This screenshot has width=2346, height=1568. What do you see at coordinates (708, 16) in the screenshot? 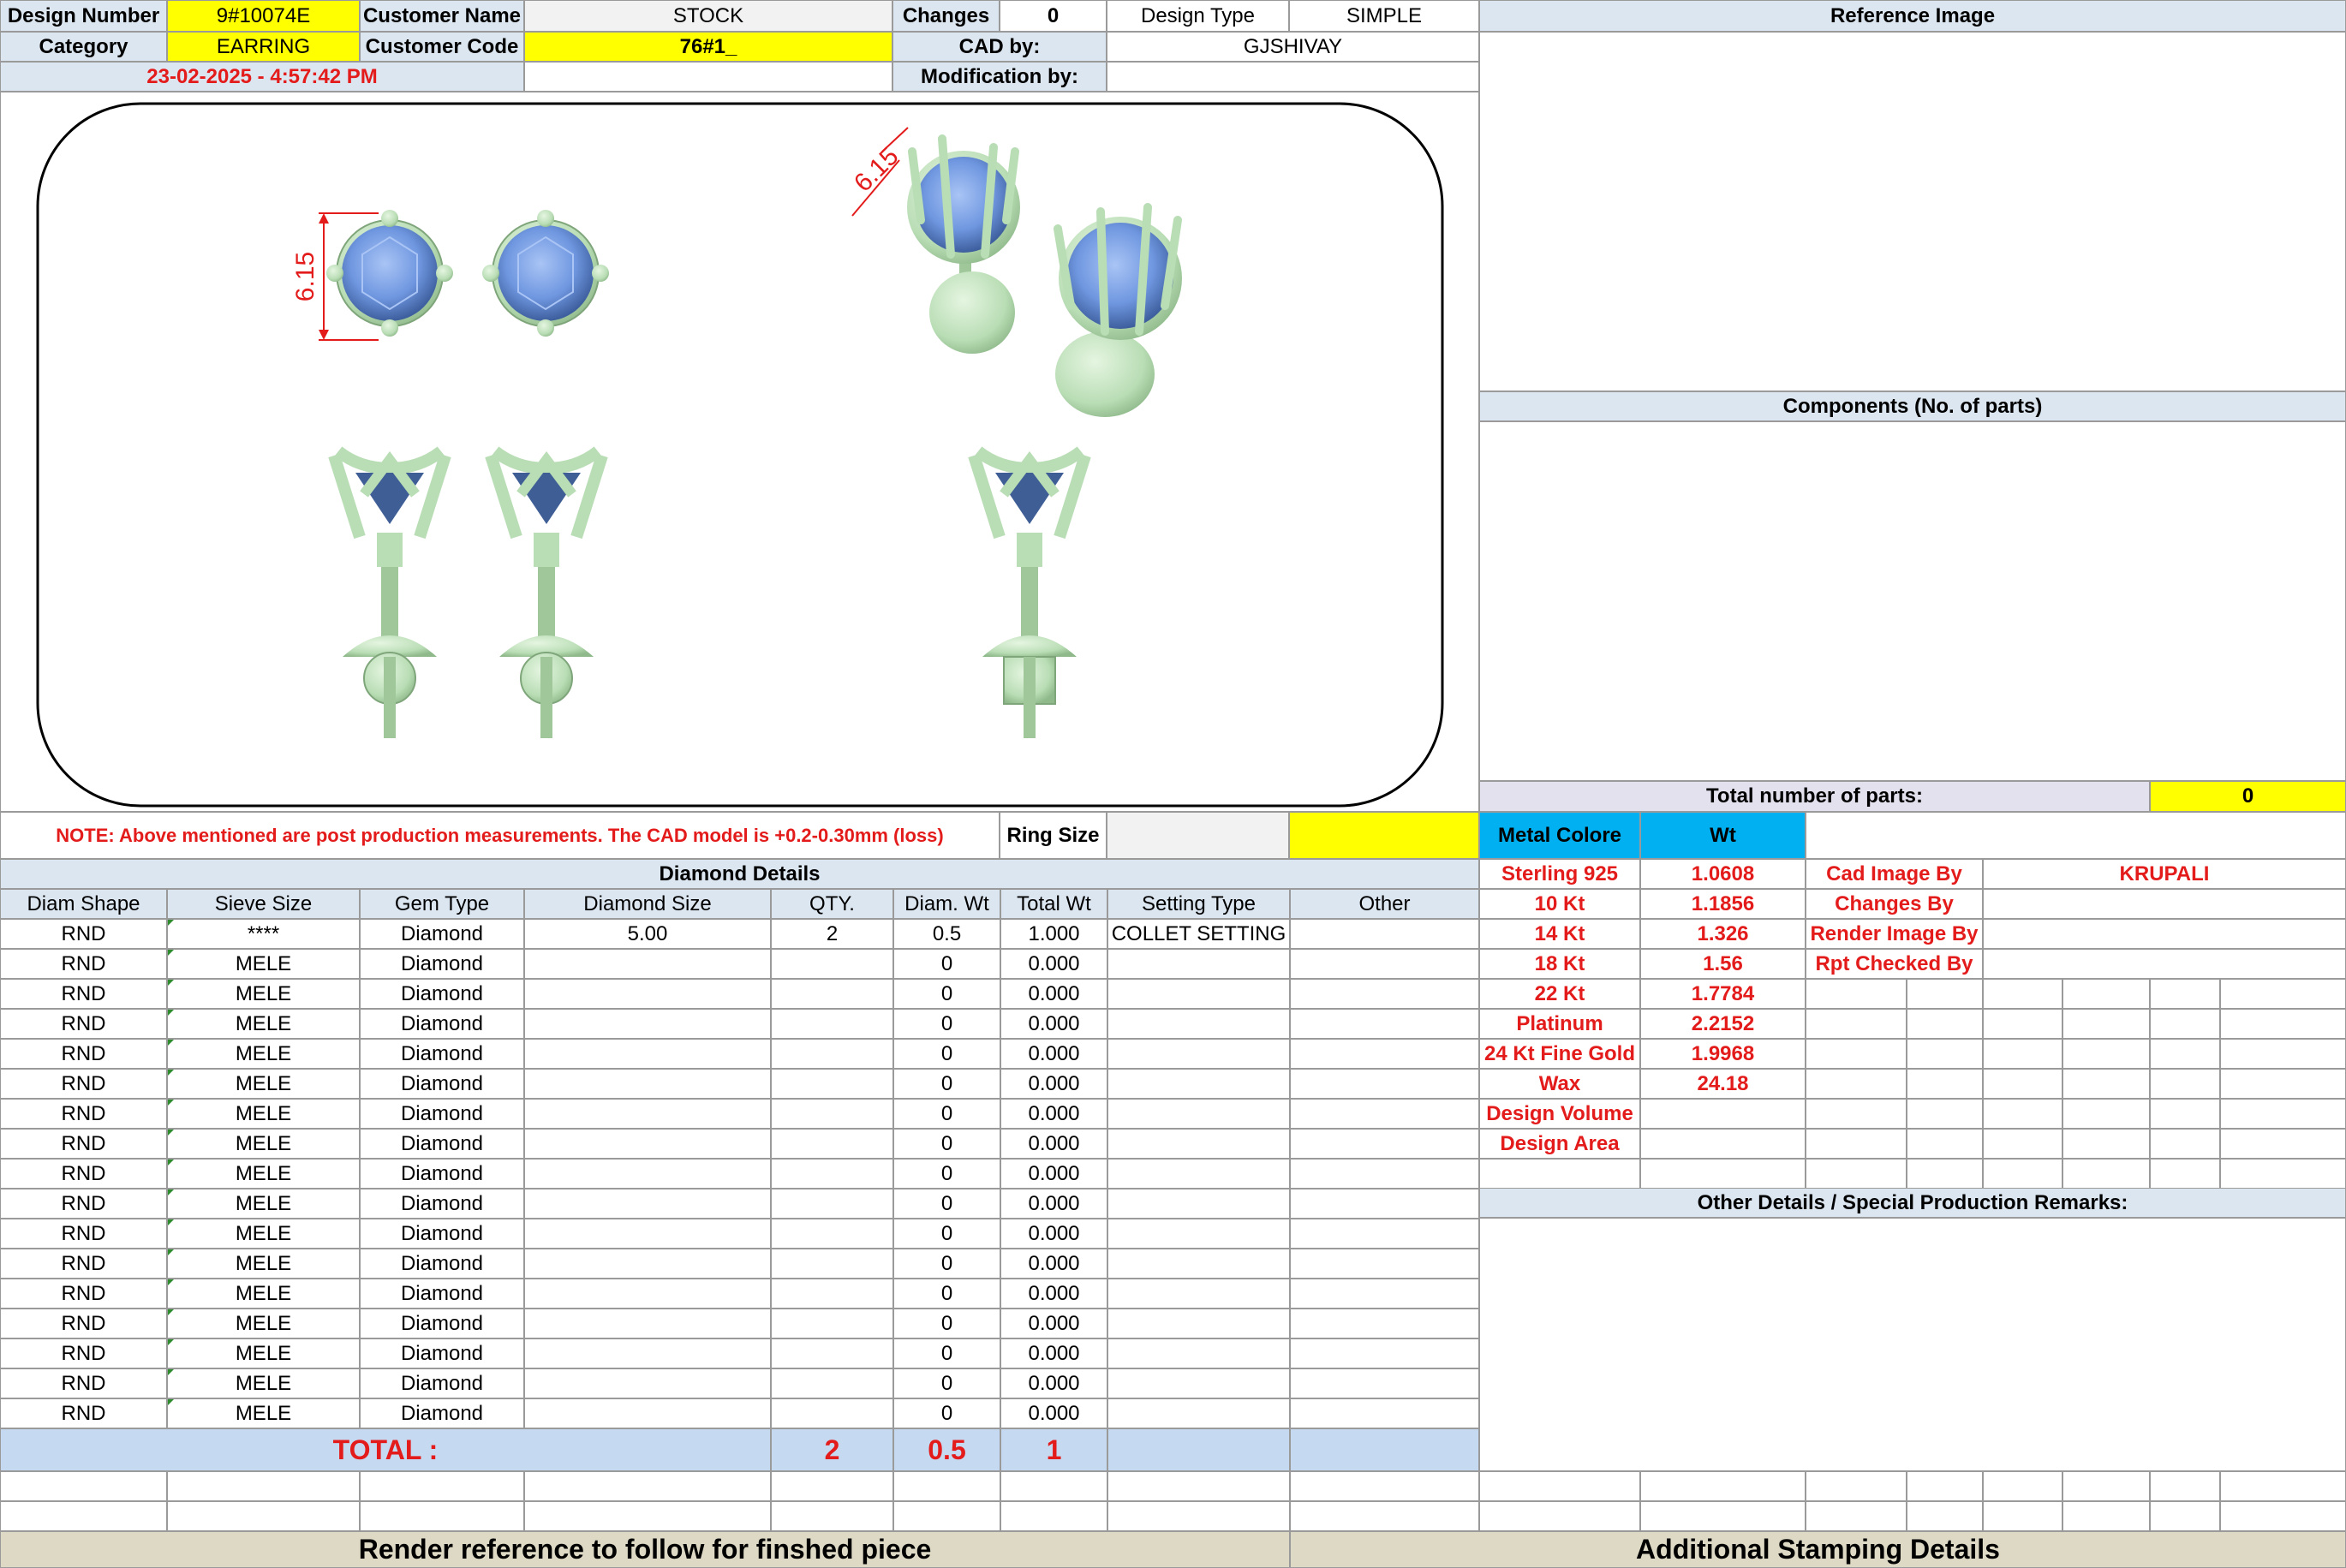
I see `customer-name-value: STOCK` at bounding box center [708, 16].